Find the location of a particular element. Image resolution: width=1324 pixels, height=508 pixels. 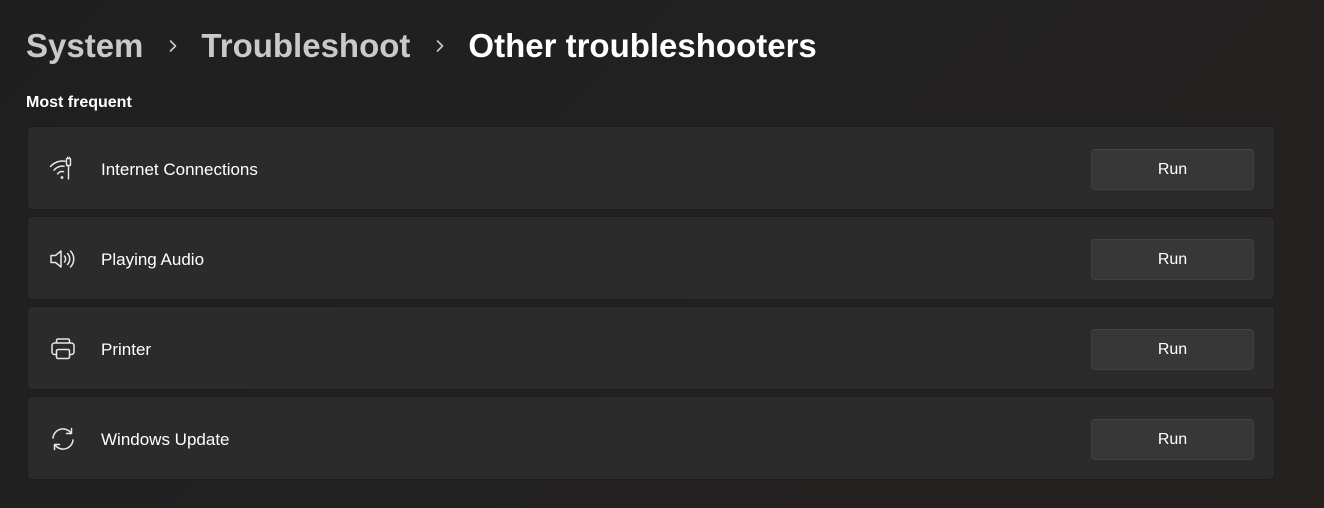

troubleshooter-label: Printer is located at coordinates (126, 349).